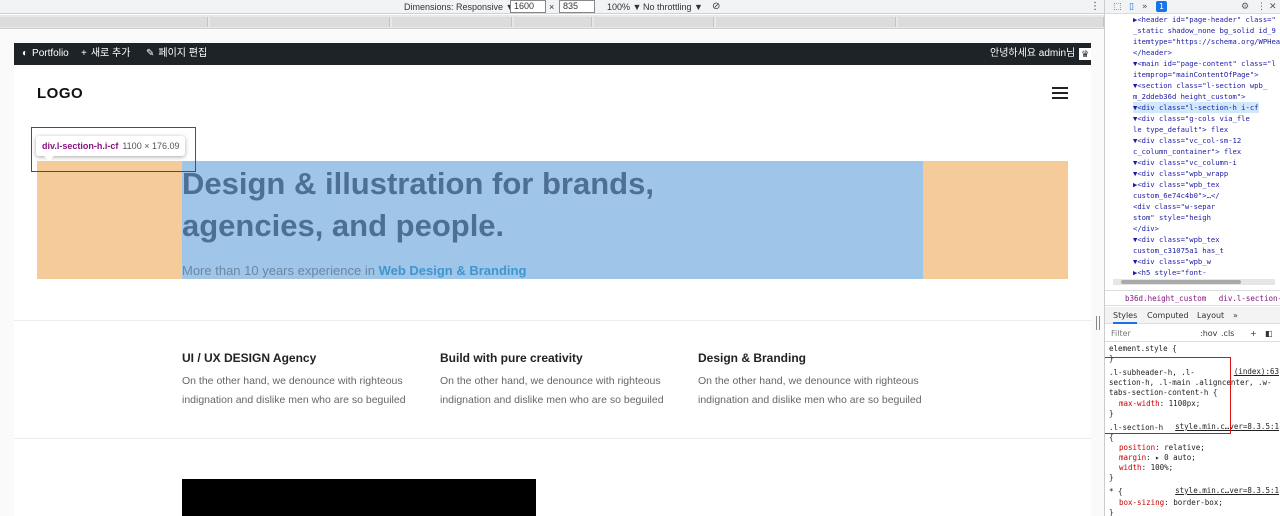 The image size is (1280, 516). I want to click on settings-icon: ⚙, so click(1245, 7).